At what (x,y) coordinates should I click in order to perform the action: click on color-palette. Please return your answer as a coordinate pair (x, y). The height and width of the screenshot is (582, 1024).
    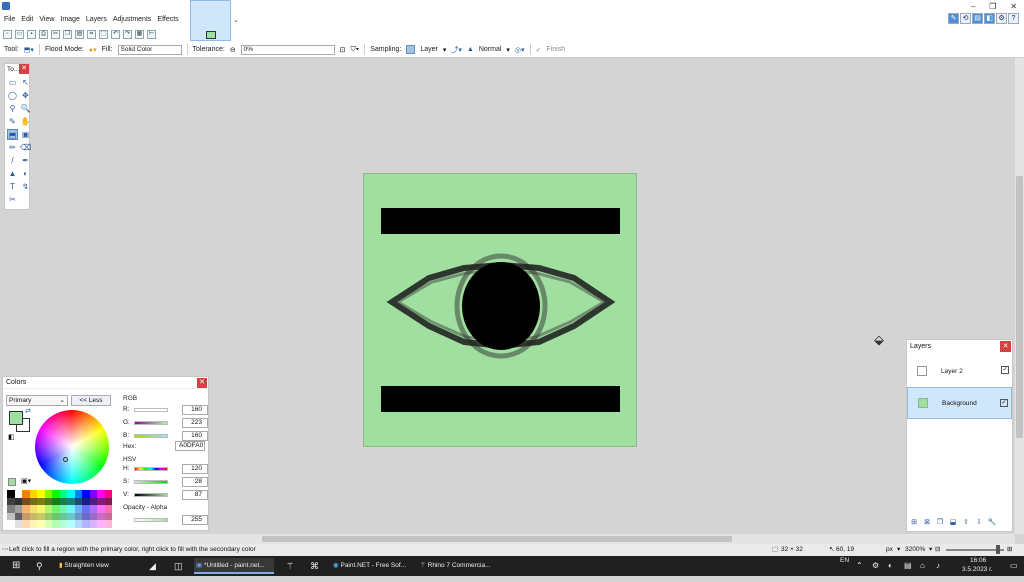
    Looking at the image, I should click on (59, 509).